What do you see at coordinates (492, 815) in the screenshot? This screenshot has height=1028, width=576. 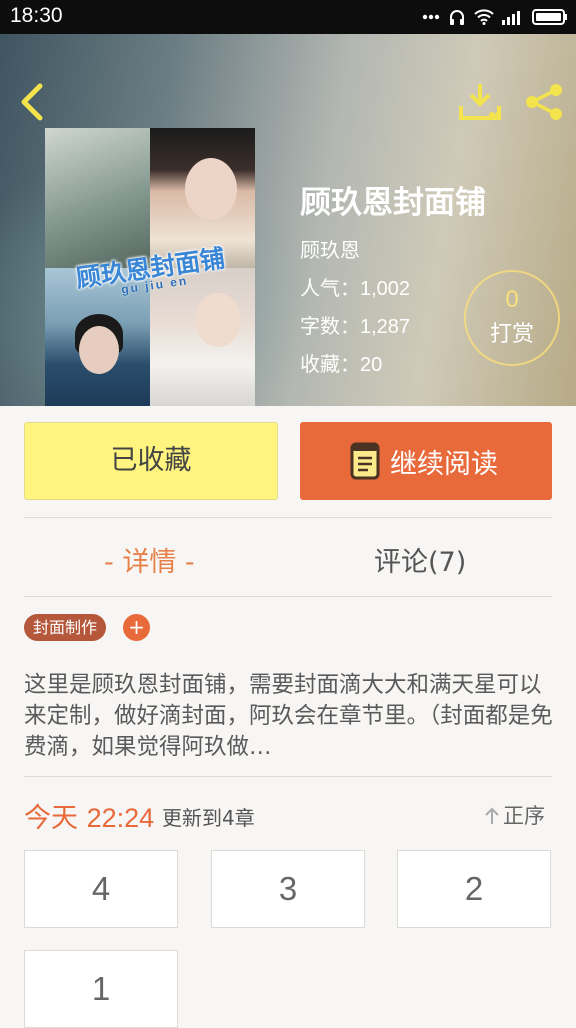 I see `arrow-up-icon` at bounding box center [492, 815].